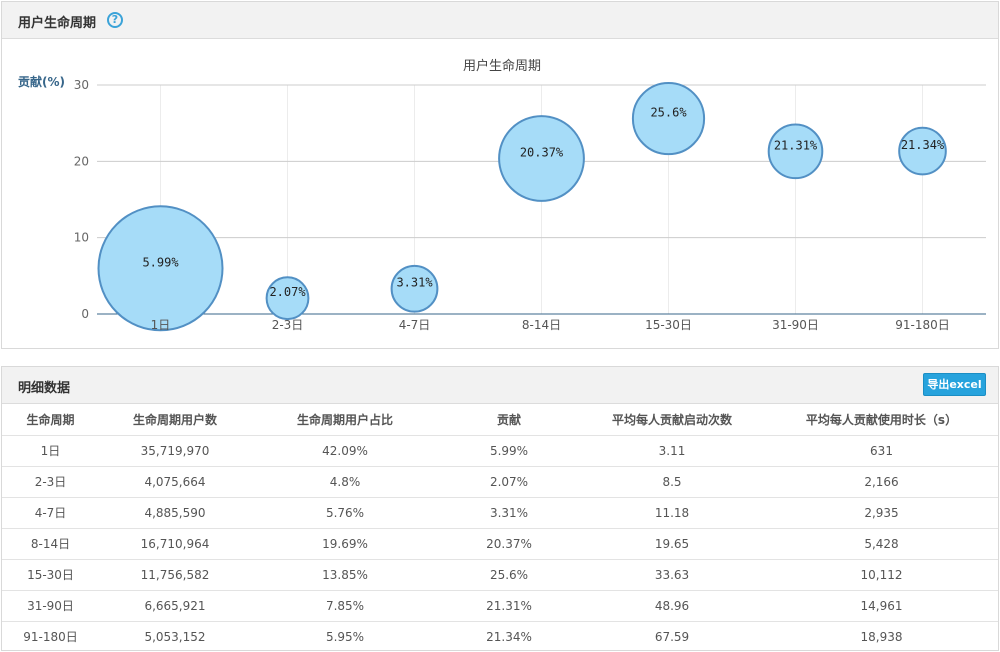  What do you see at coordinates (509, 513) in the screenshot?
I see `cell-contribution: 3.31%` at bounding box center [509, 513].